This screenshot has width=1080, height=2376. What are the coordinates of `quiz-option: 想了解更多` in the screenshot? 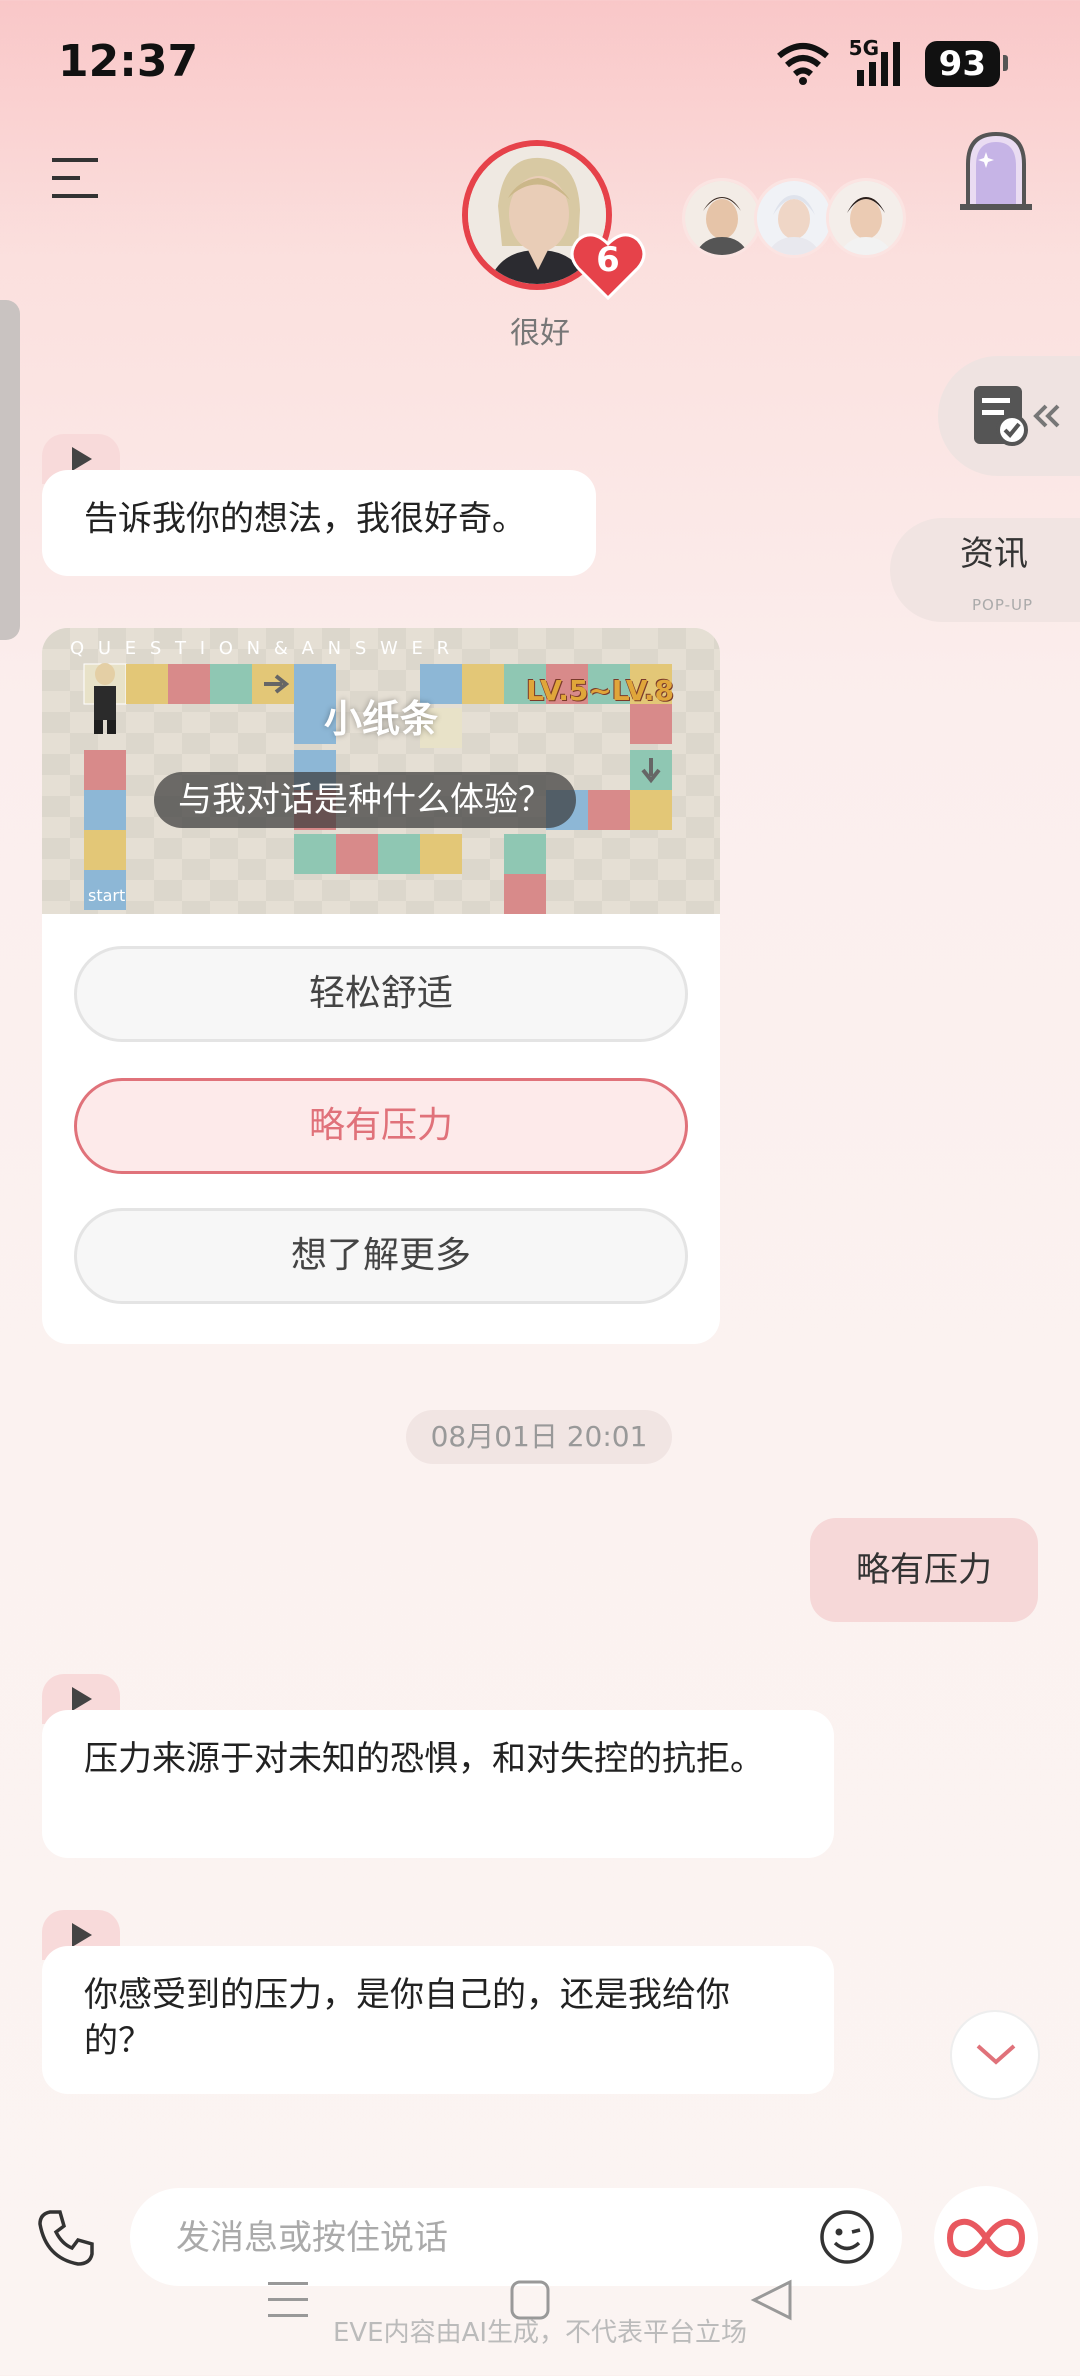 It's located at (381, 1256).